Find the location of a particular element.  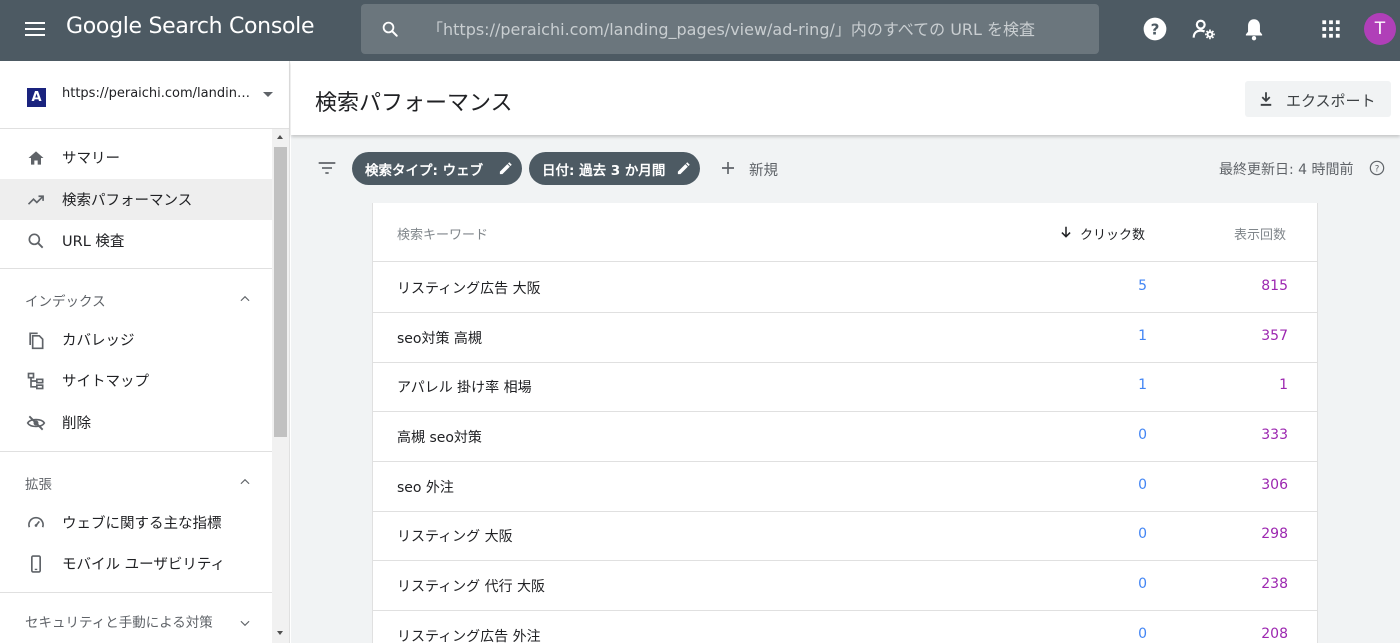

table-row: seo対策 高槻 1 357 is located at coordinates (845, 338).